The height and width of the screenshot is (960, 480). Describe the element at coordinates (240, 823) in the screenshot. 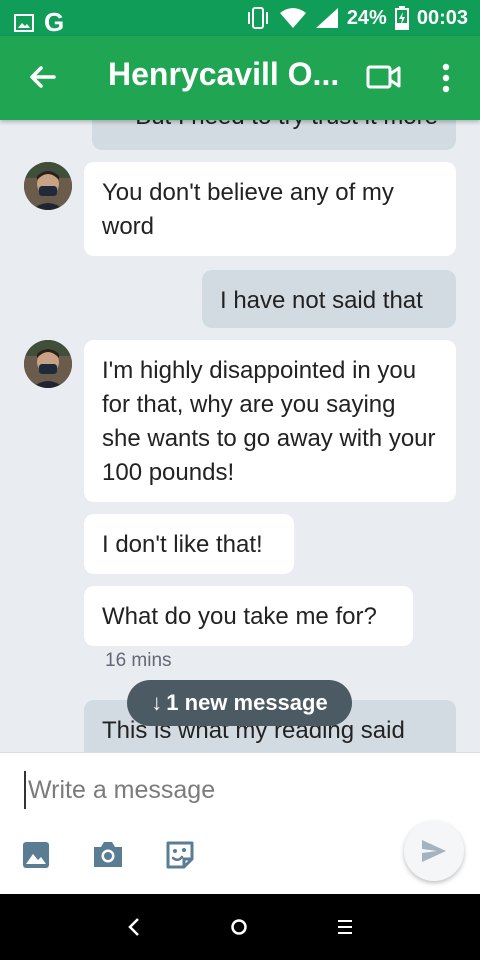

I see `message-composer: Write a message` at that location.